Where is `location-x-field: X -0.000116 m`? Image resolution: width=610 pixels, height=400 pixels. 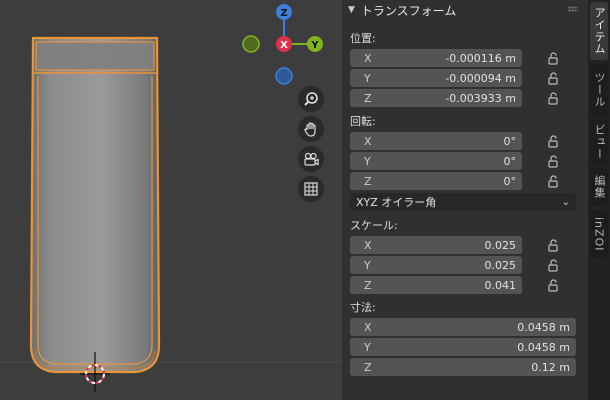 location-x-field: X -0.000116 m is located at coordinates (436, 58).